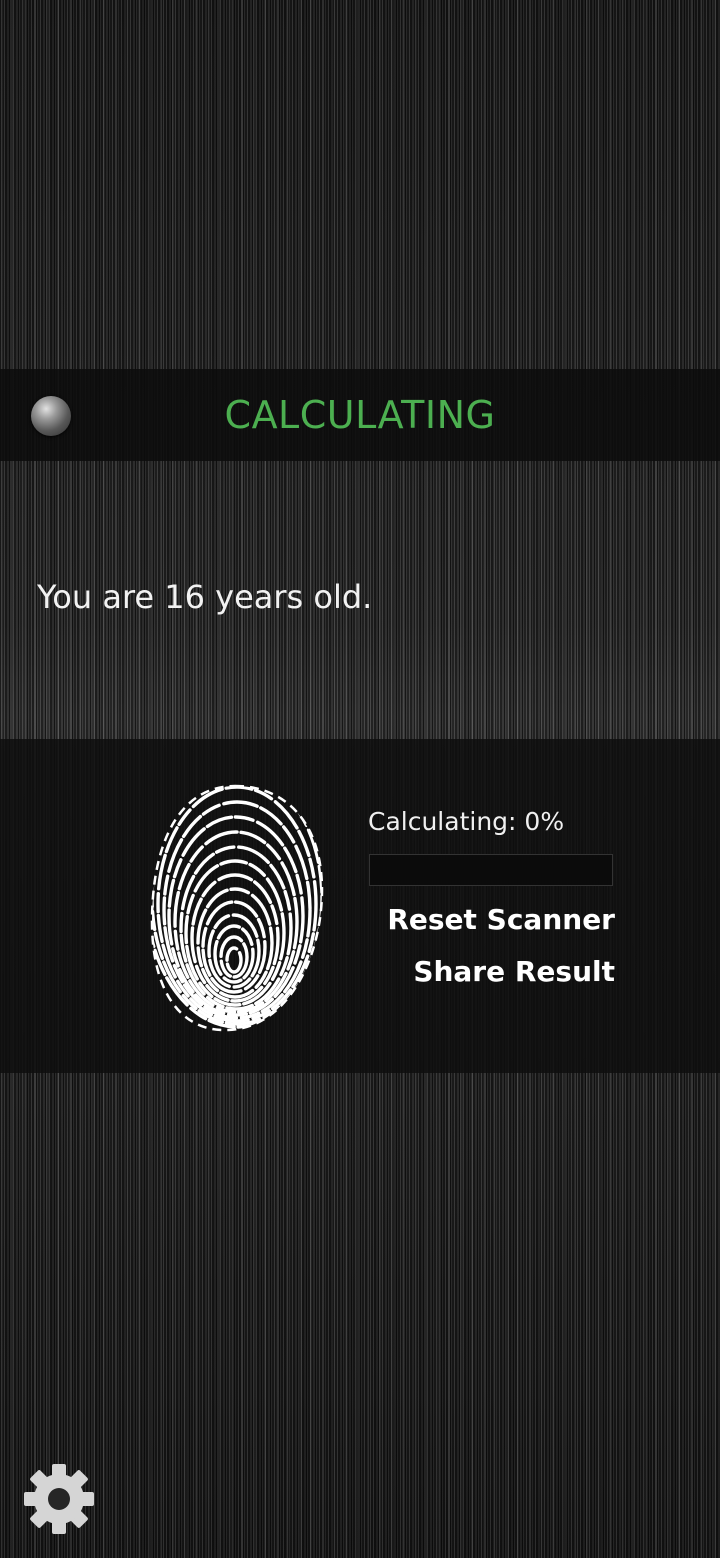 Image resolution: width=720 pixels, height=1558 pixels. I want to click on gear-icon, so click(59, 1499).